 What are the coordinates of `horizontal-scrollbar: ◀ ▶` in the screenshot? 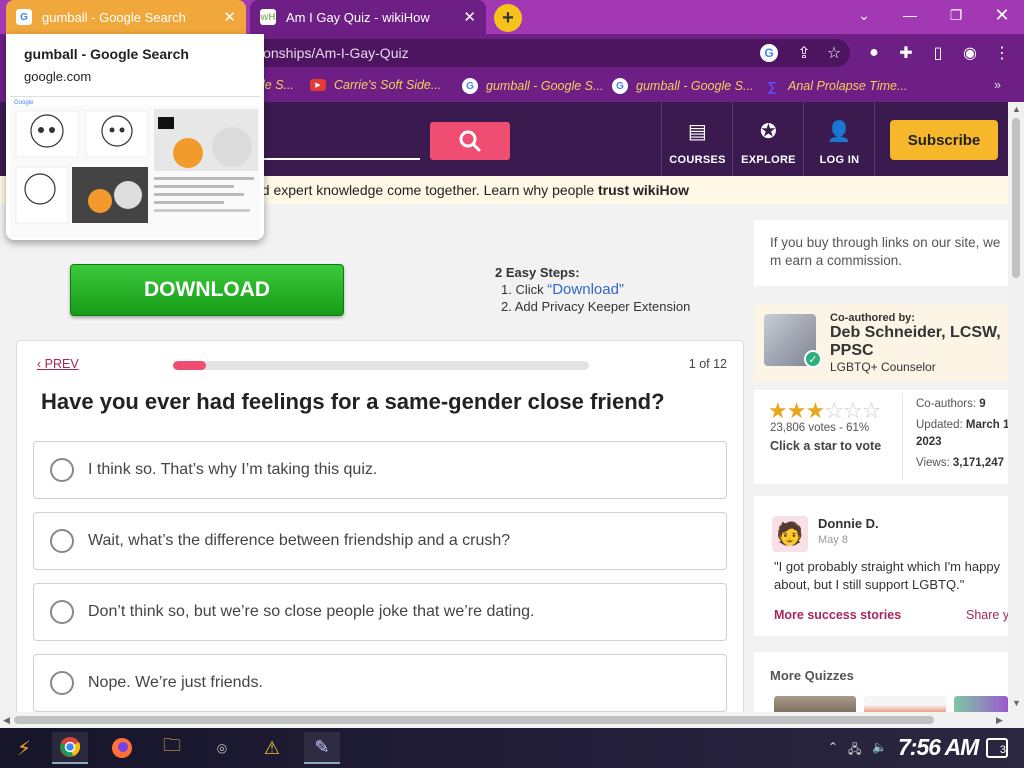 It's located at (504, 720).